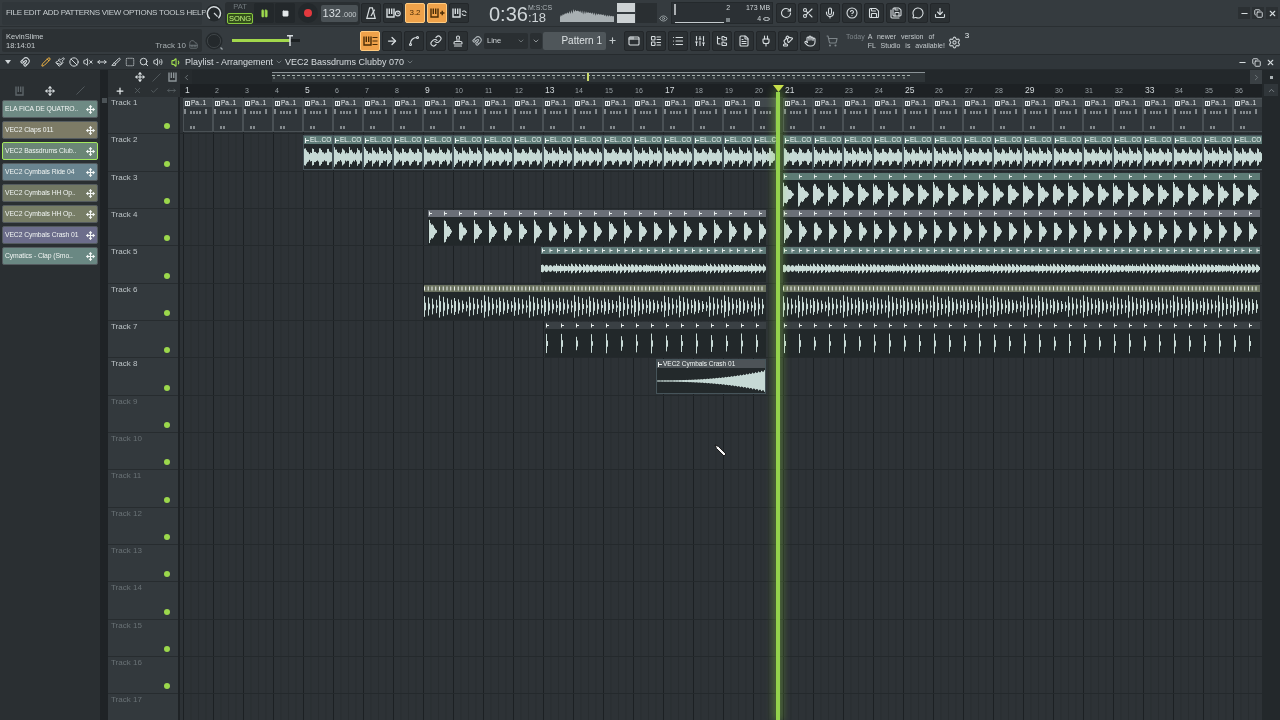 This screenshot has width=1280, height=720. What do you see at coordinates (143, 116) in the screenshot?
I see `track-header: Track 1` at bounding box center [143, 116].